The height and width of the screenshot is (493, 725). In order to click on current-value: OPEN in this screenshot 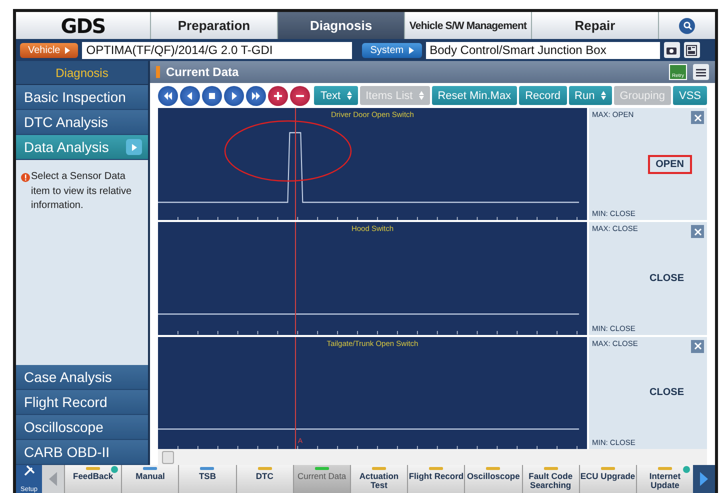, I will do `click(670, 164)`.